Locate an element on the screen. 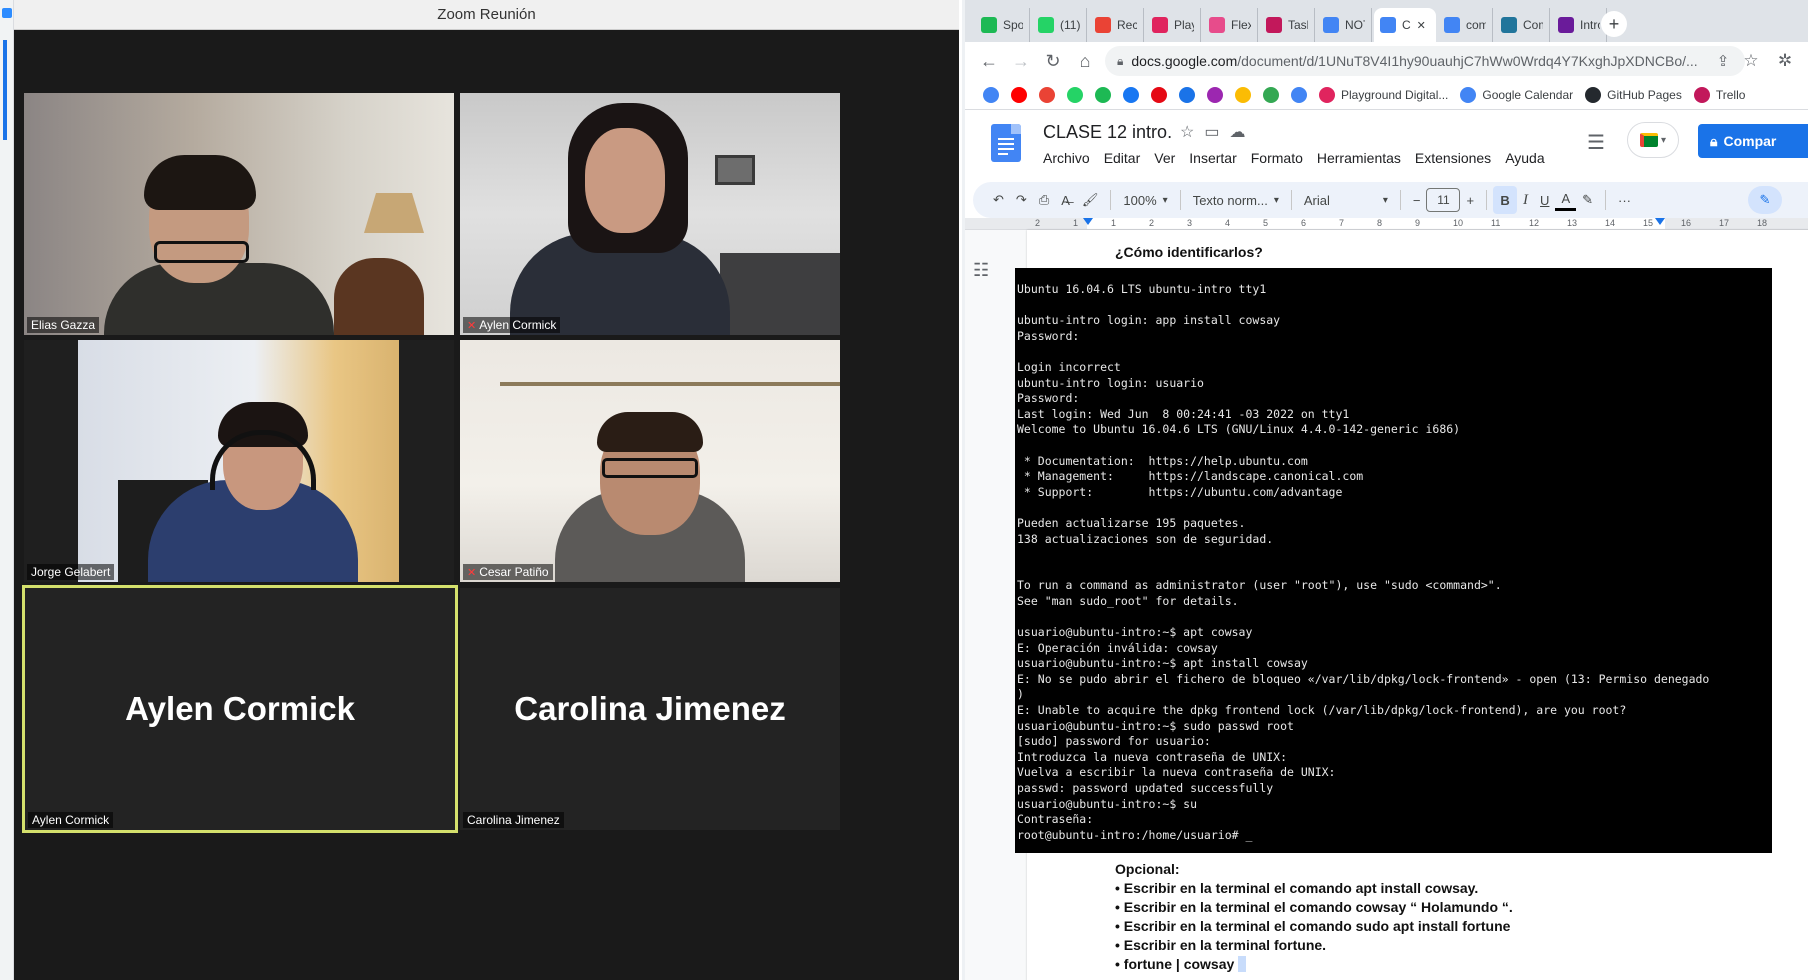 The width and height of the screenshot is (1808, 980). ruler-number: 7 is located at coordinates (1342, 223).